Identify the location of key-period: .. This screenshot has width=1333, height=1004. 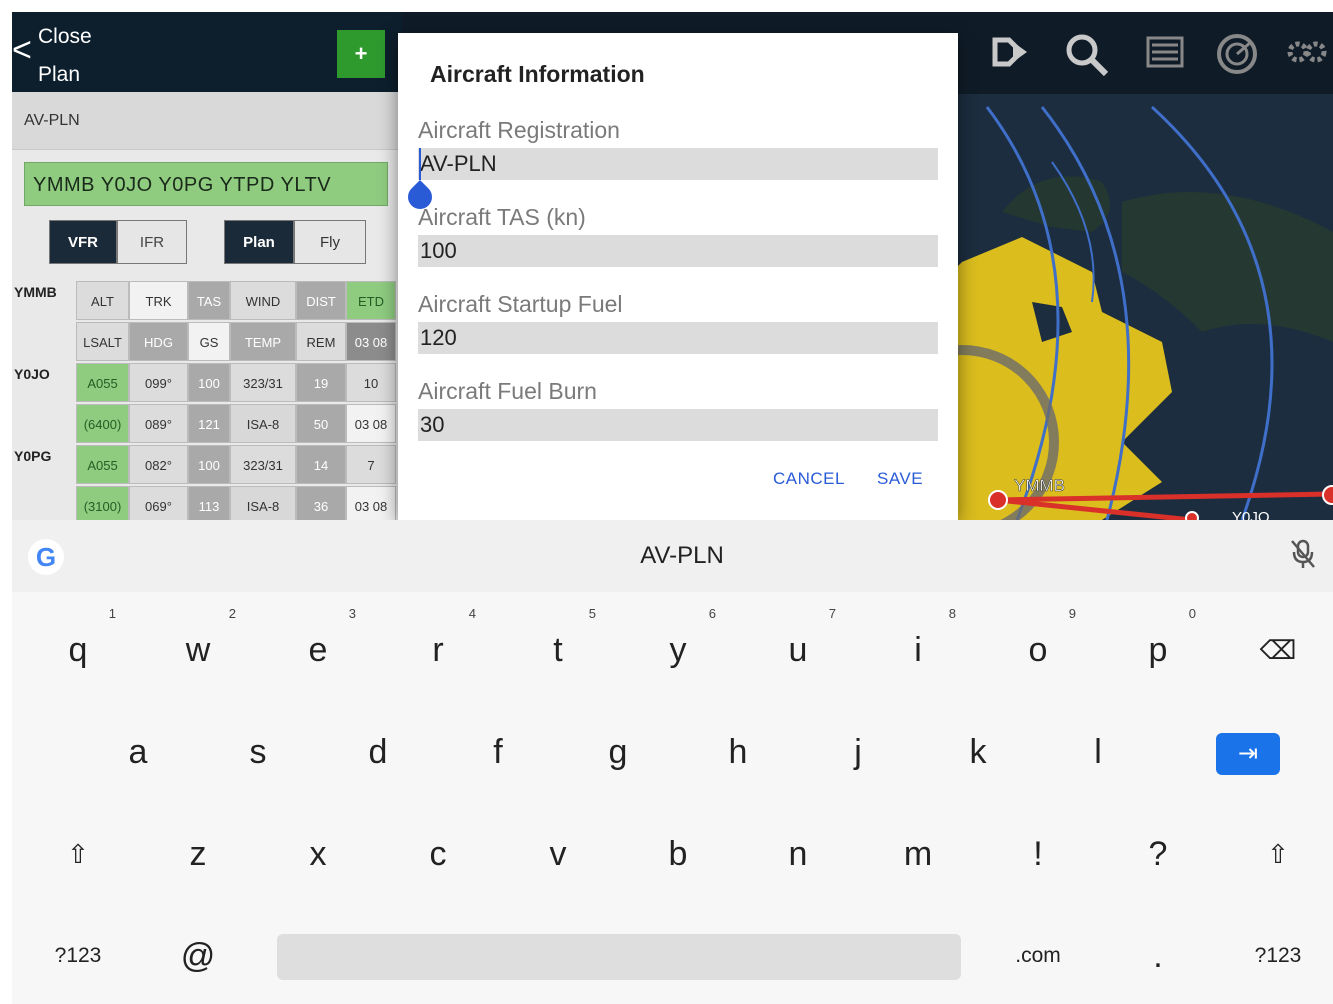
(1158, 955).